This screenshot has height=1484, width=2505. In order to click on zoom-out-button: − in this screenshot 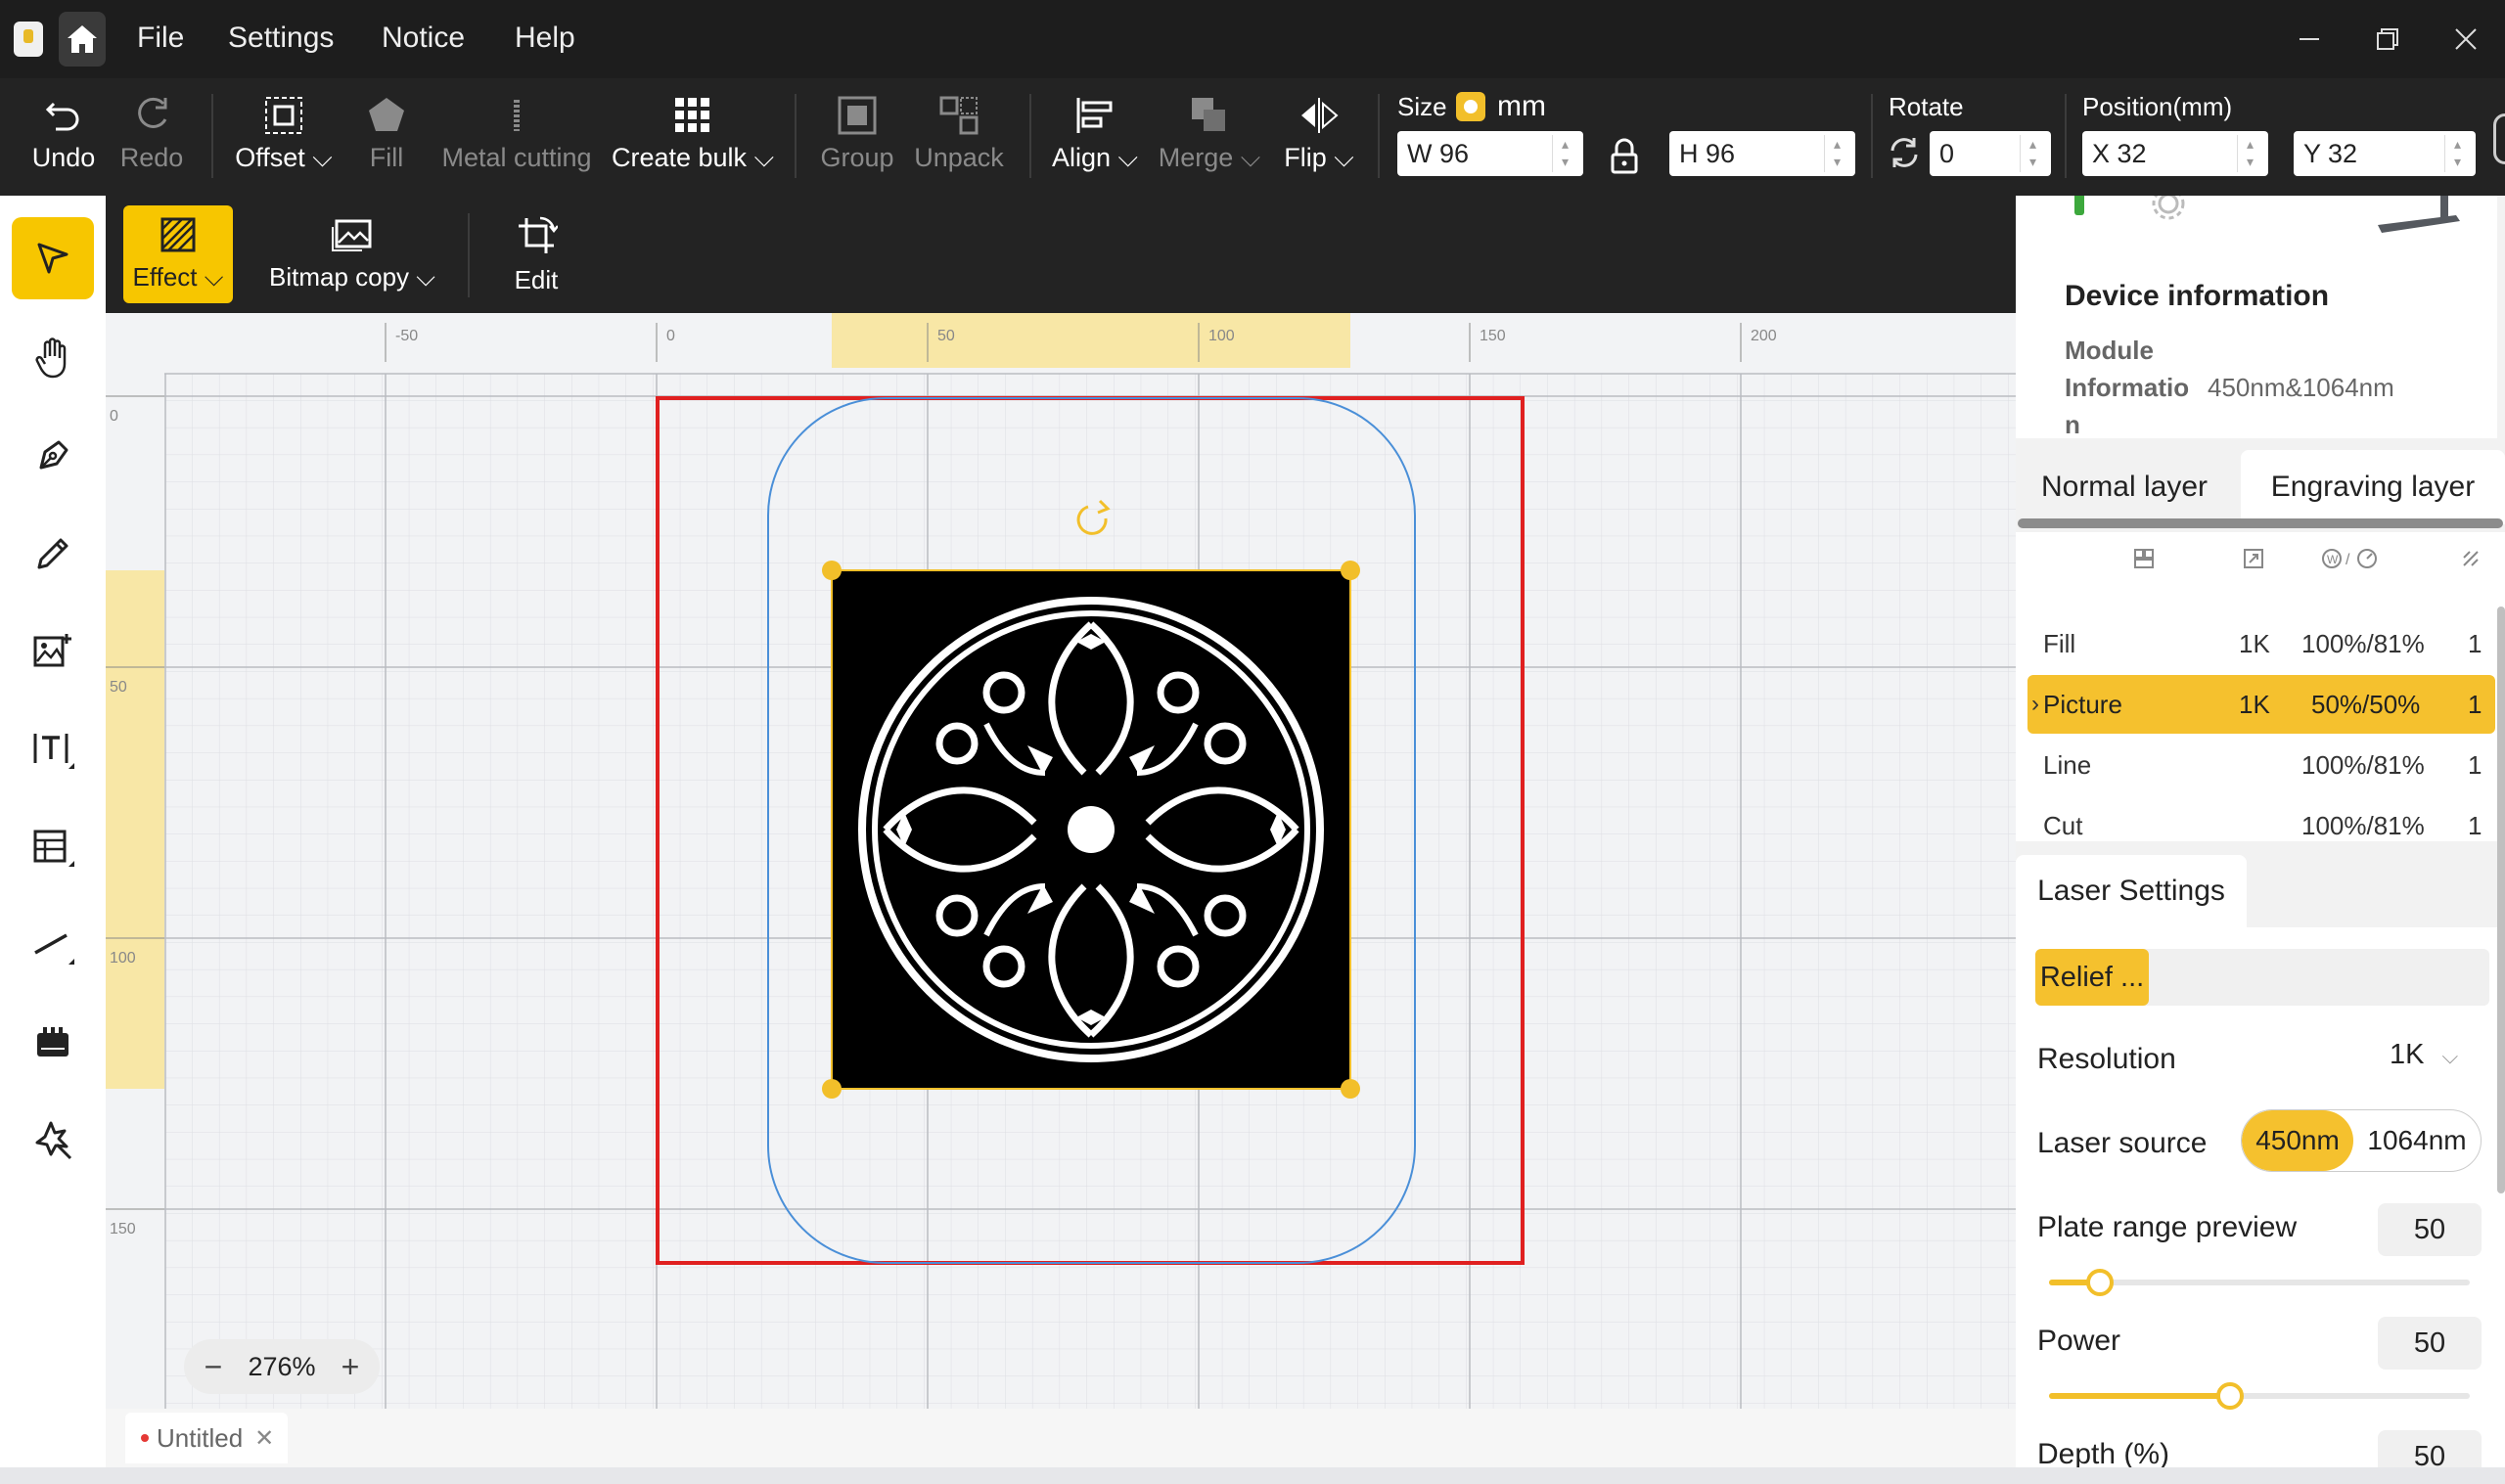, I will do `click(213, 1366)`.